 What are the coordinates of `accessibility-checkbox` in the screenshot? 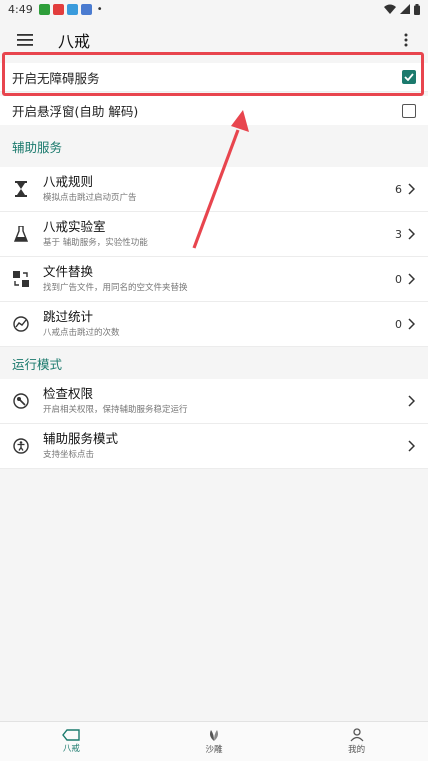 It's located at (409, 77).